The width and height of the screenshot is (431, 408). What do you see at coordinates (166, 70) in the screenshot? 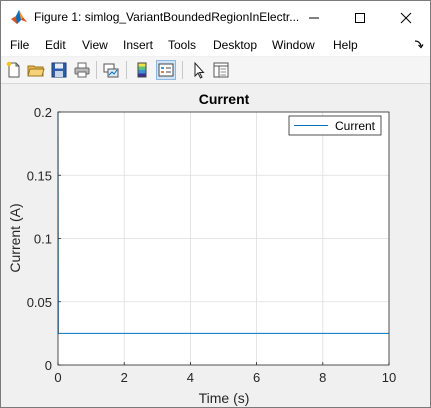
I see `insert-legend-icon` at bounding box center [166, 70].